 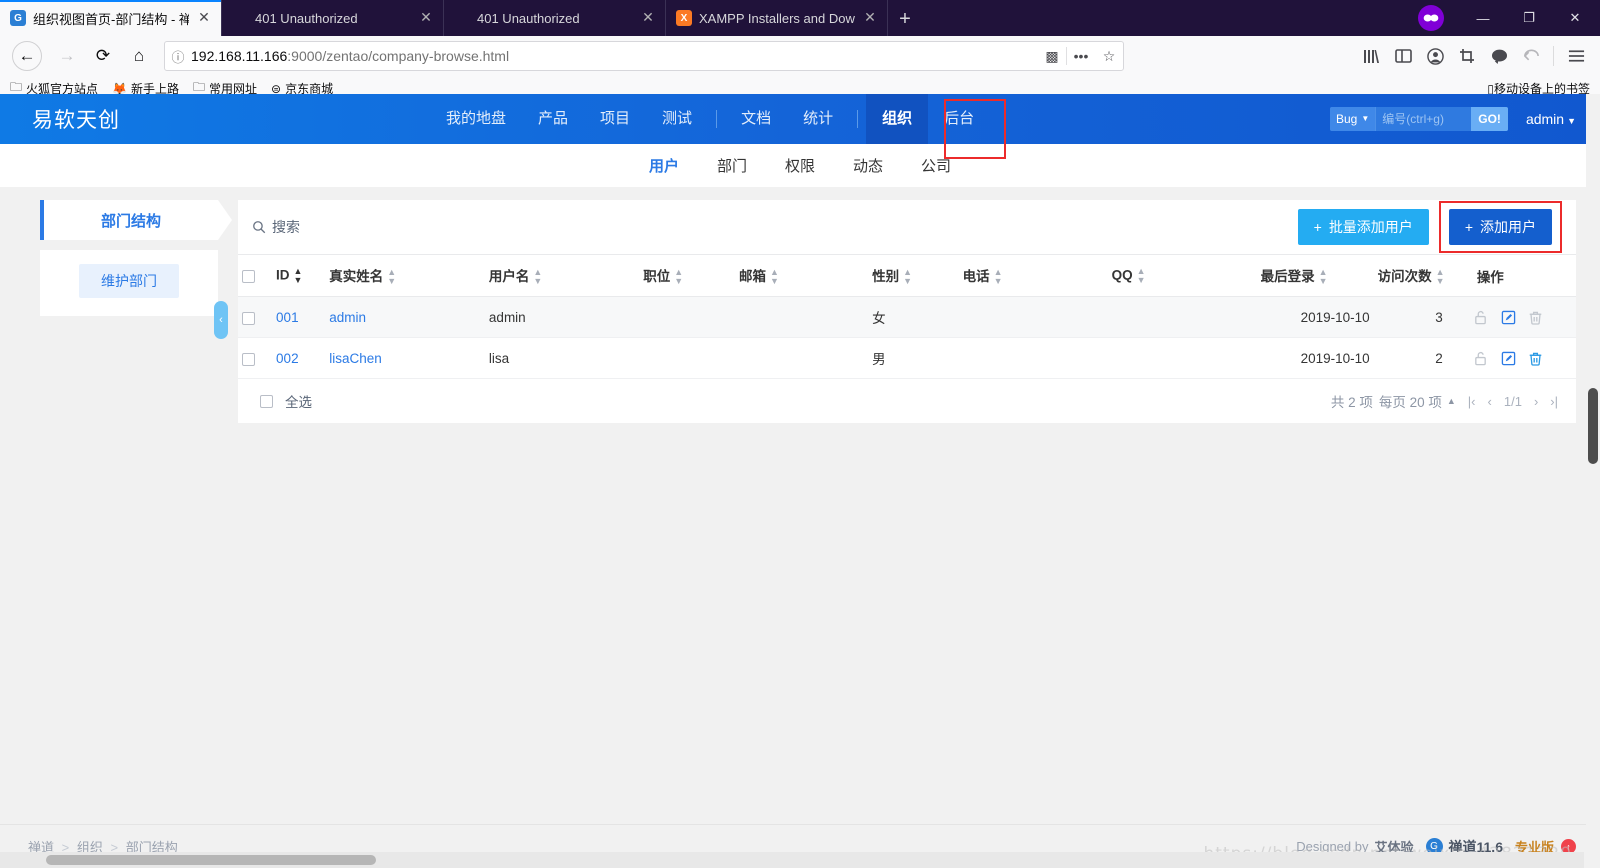 What do you see at coordinates (333, 18) in the screenshot?
I see `browser-tab-2: 401 Unauthorized ✕` at bounding box center [333, 18].